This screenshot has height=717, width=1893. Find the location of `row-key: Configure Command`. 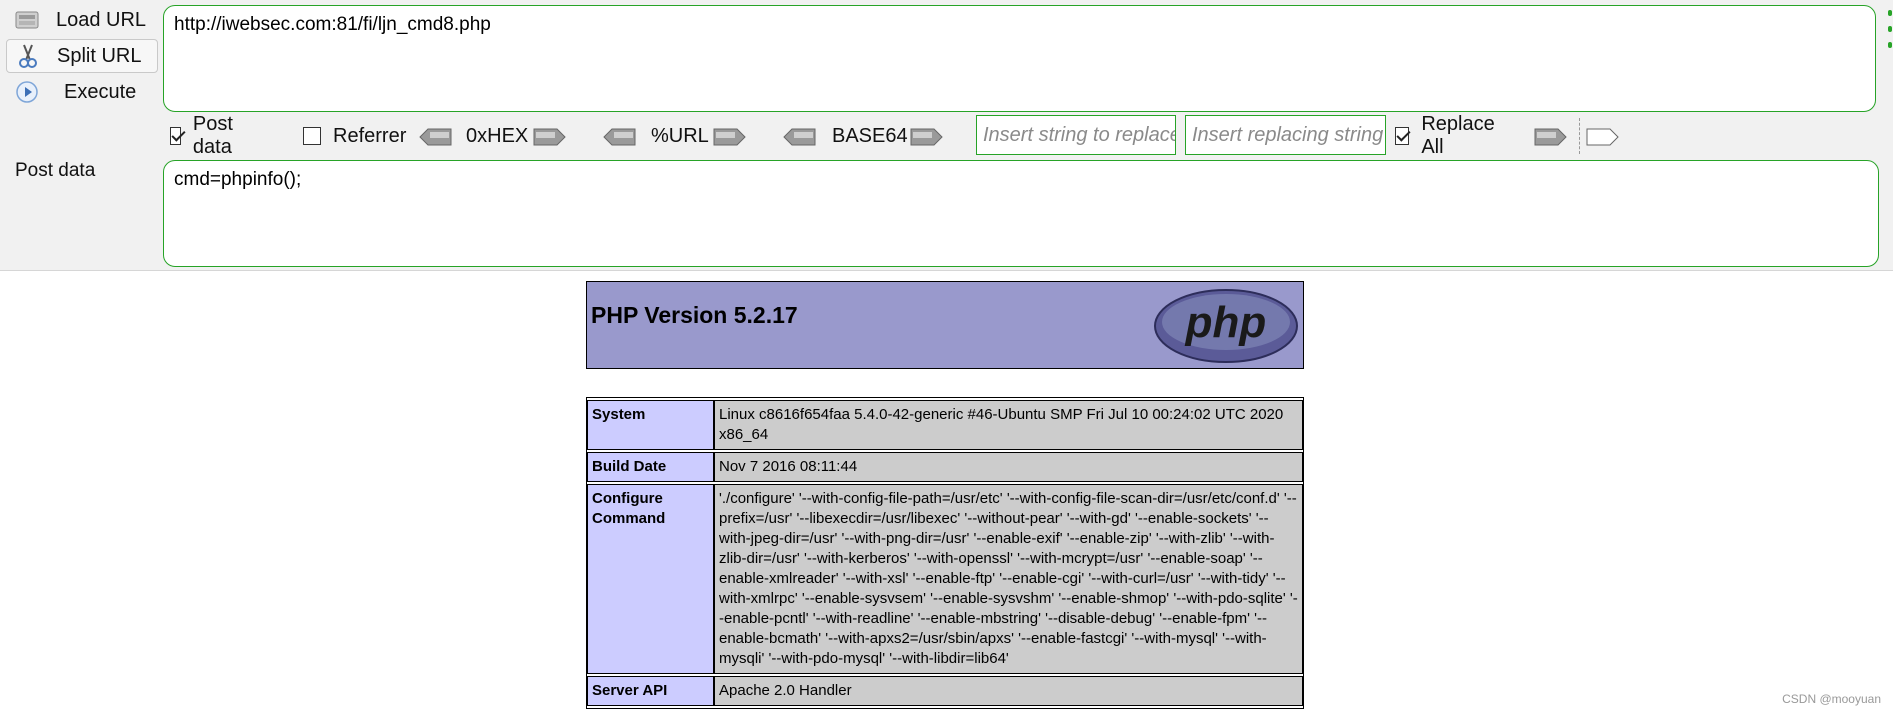

row-key: Configure Command is located at coordinates (650, 579).